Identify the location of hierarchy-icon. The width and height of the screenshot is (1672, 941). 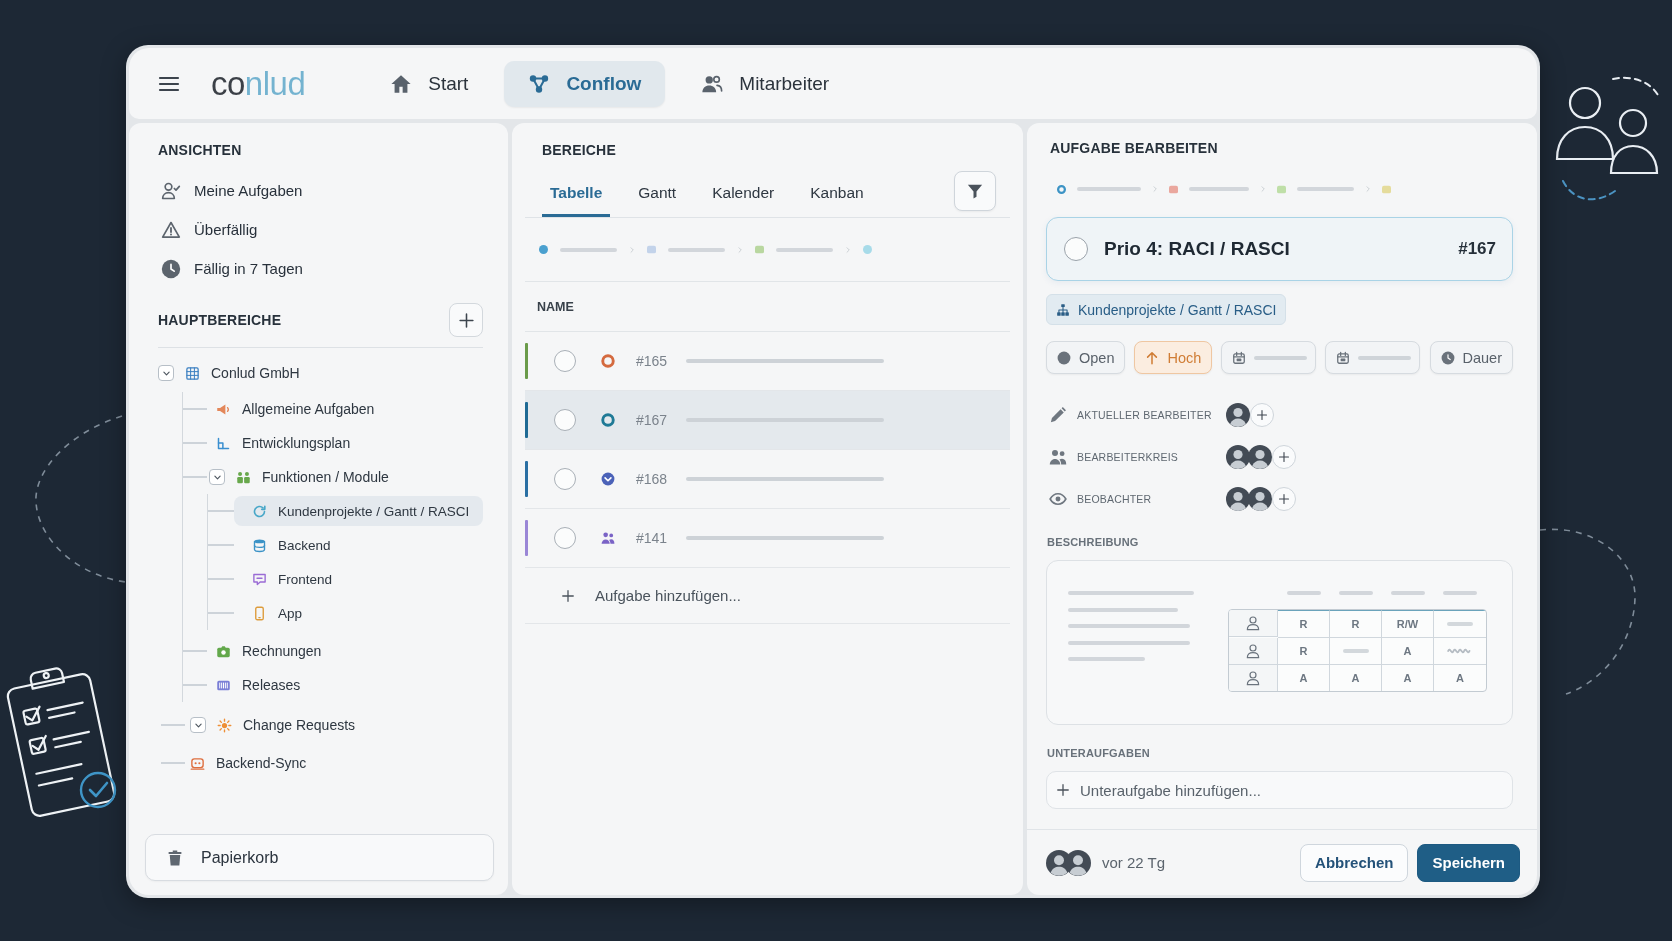
(1063, 309).